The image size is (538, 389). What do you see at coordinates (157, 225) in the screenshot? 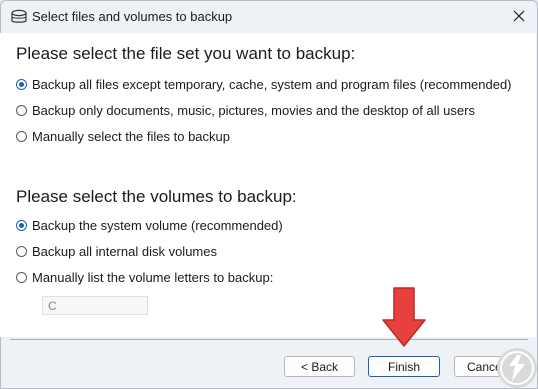
I see `volume-option-label: Backup the system volume (recommended)` at bounding box center [157, 225].